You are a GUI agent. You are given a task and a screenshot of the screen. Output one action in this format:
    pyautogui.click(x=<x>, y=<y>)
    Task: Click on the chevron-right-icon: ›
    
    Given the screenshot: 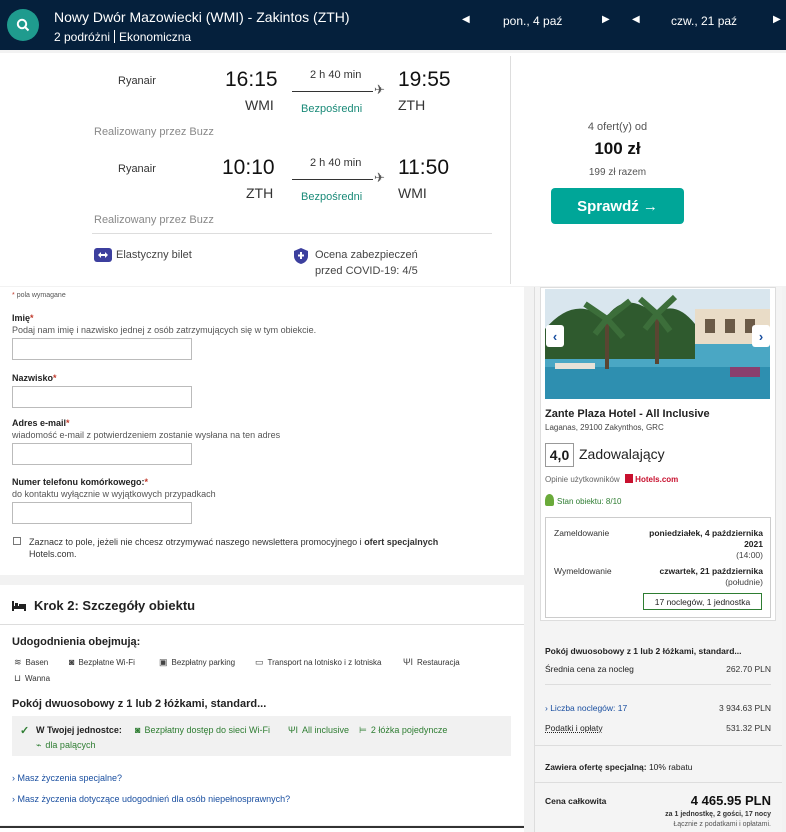 What is the action you would take?
    pyautogui.click(x=761, y=336)
    